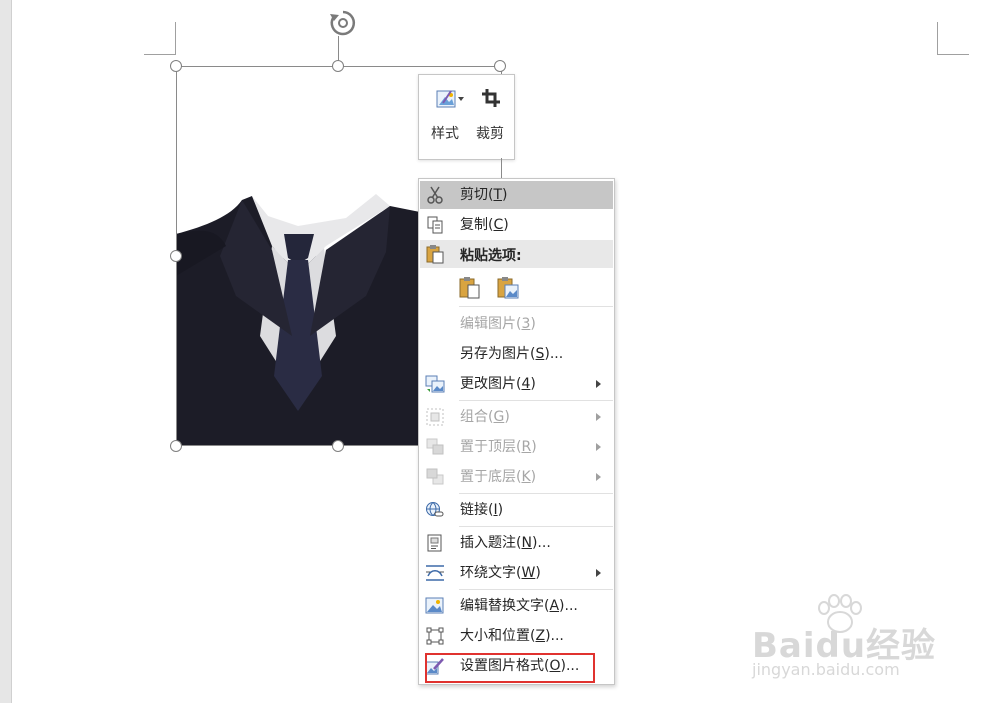 Image resolution: width=981 pixels, height=703 pixels. What do you see at coordinates (484, 225) in the screenshot?
I see `menu-item-label: 复制(C)` at bounding box center [484, 225].